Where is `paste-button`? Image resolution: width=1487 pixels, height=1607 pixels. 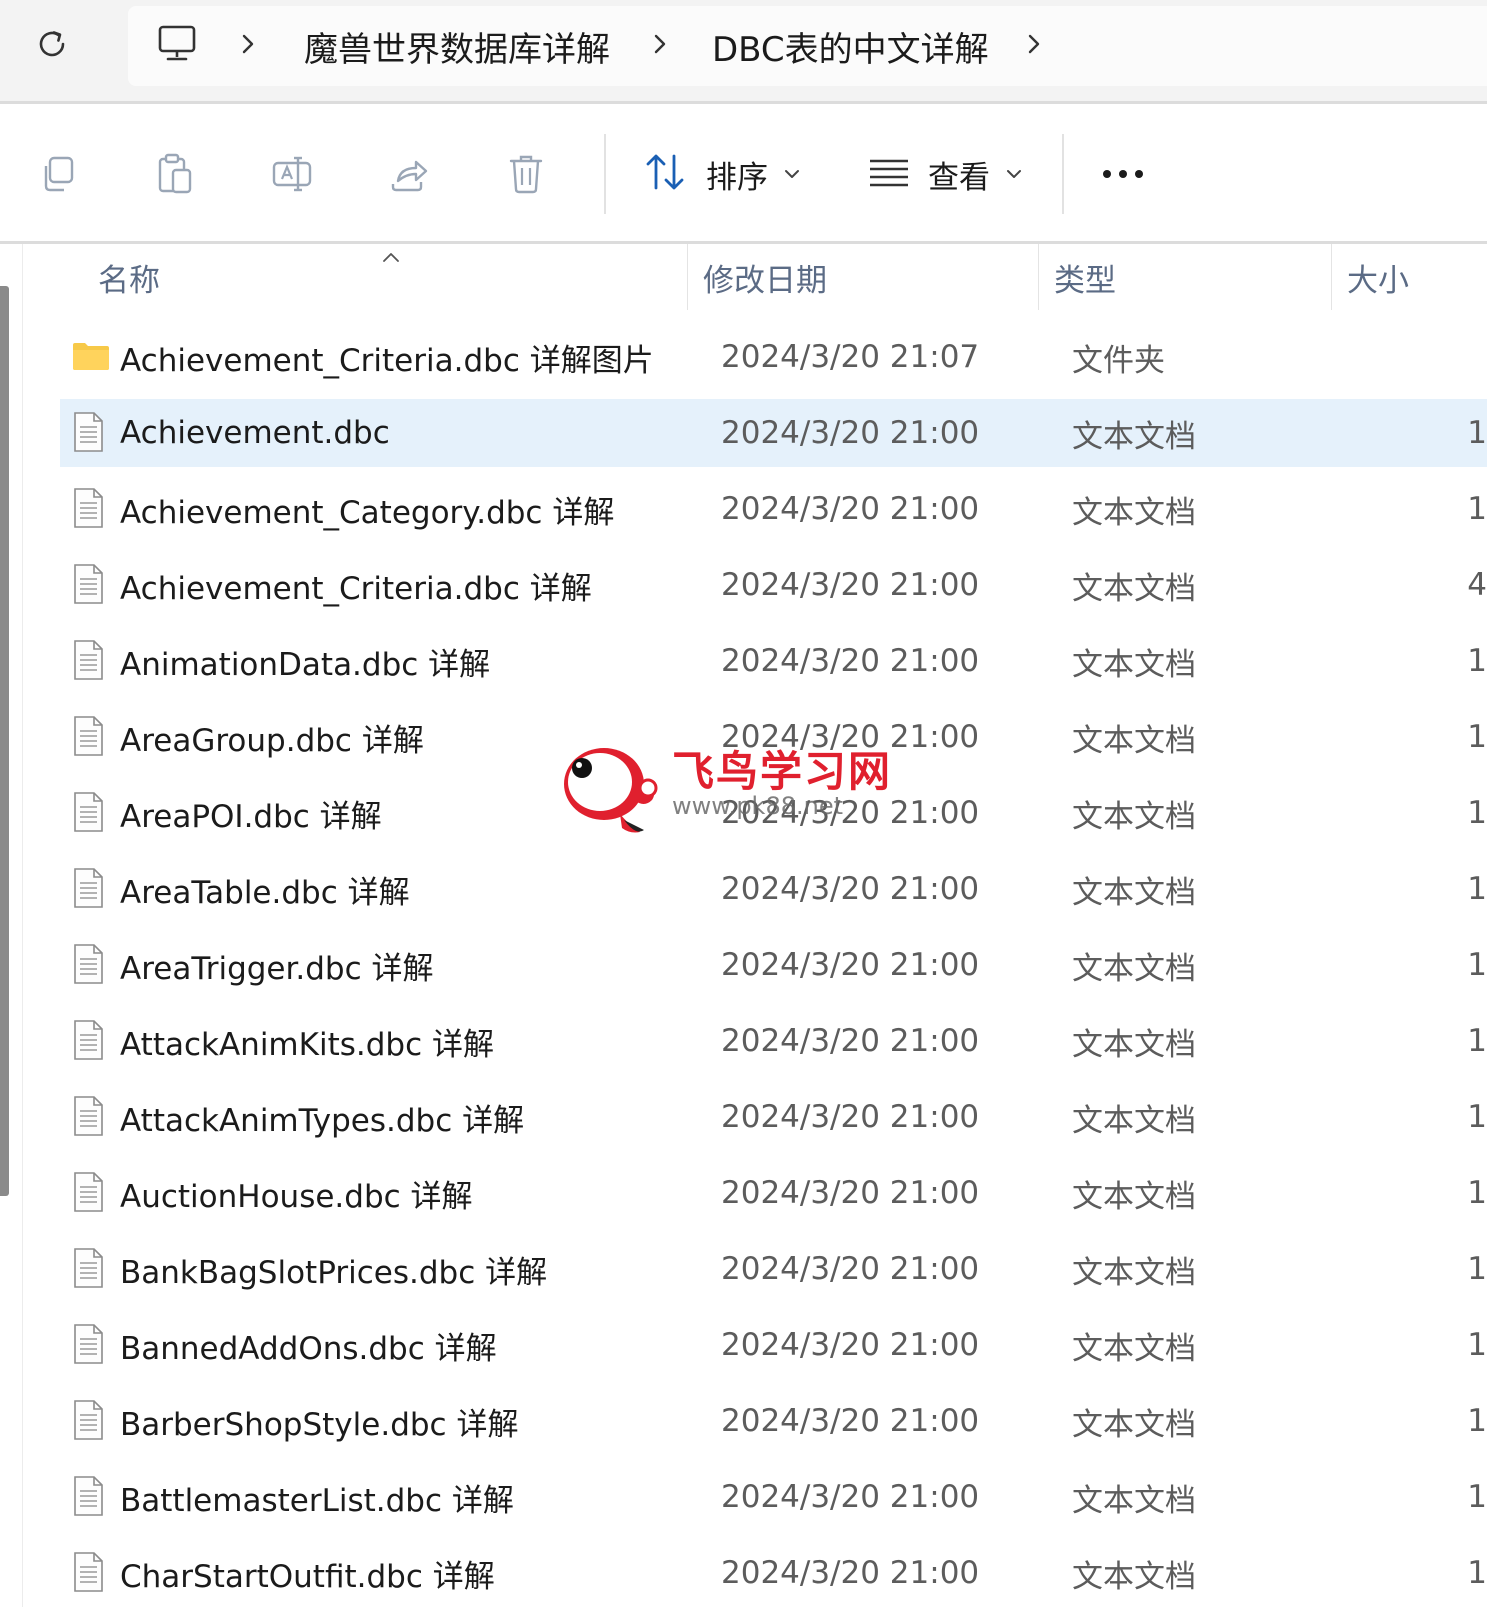 paste-button is located at coordinates (175, 176).